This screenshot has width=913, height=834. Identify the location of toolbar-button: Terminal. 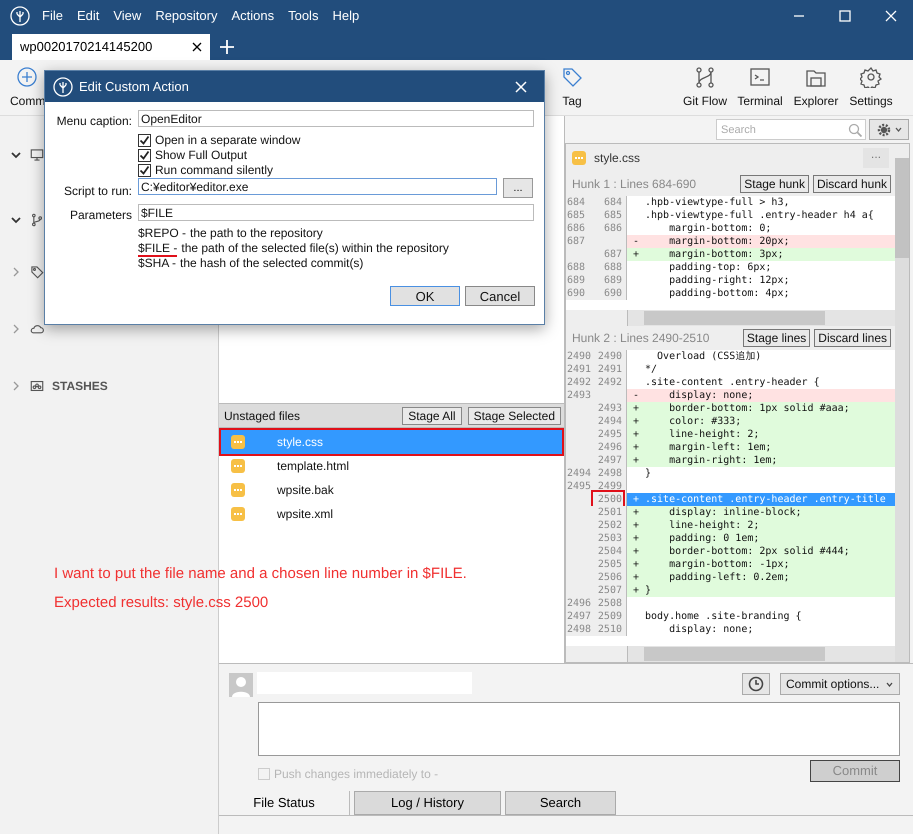
(760, 88).